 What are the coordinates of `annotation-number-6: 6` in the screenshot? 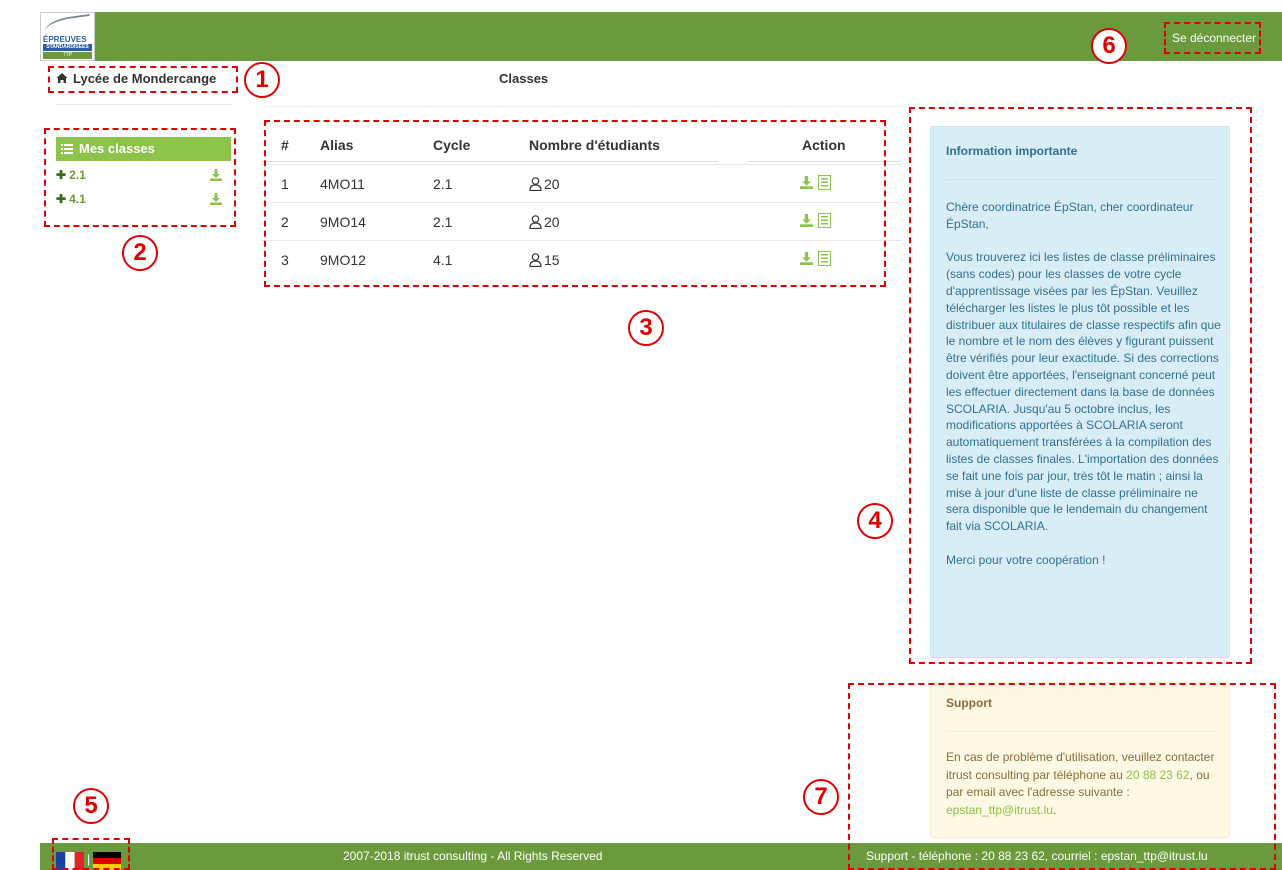 It's located at (1109, 46).